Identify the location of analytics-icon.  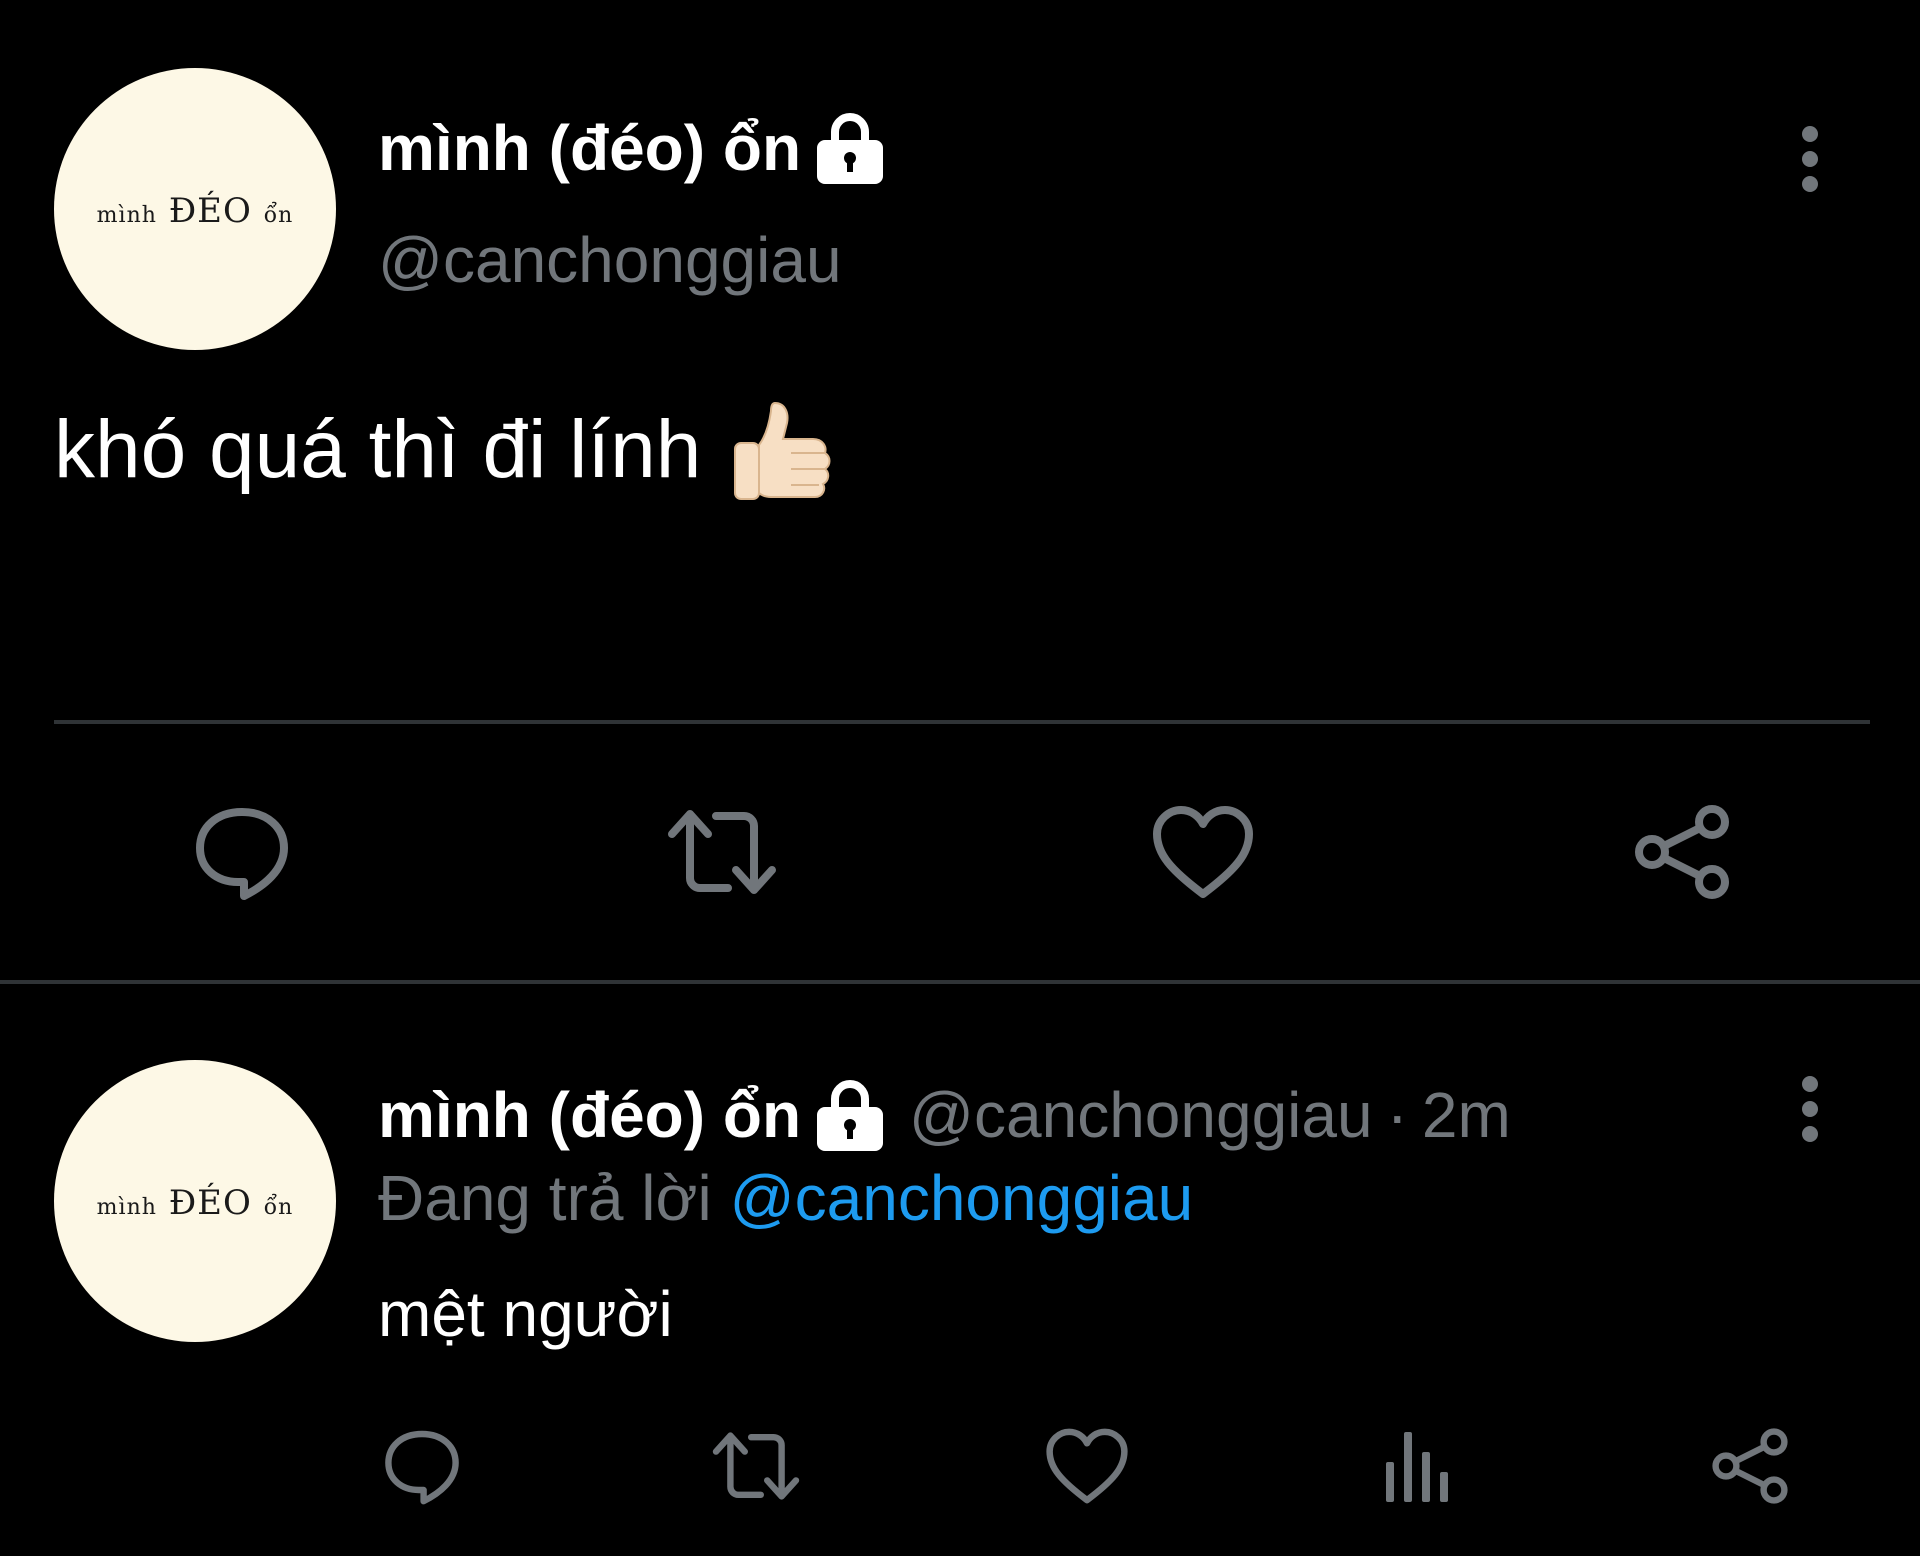
(1417, 1467).